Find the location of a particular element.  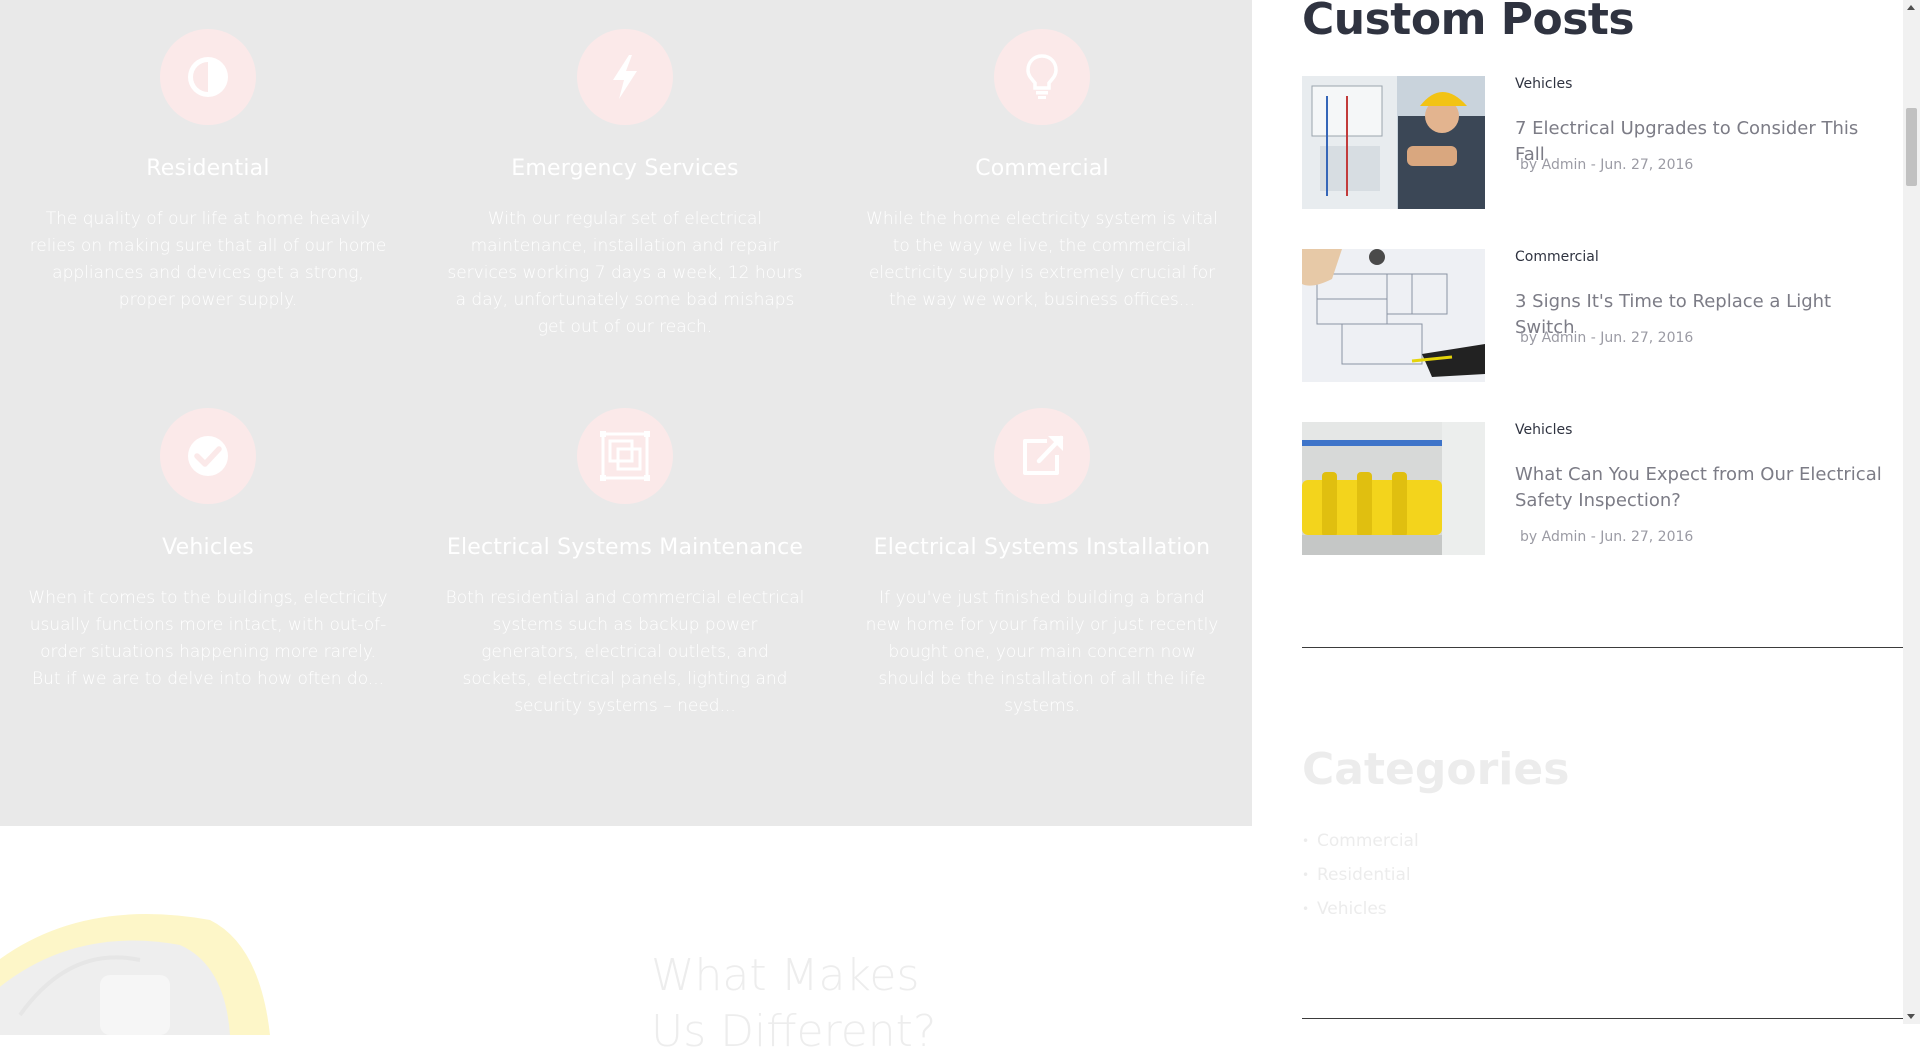

service-title: Electrical Systems Maintenance is located at coordinates (625, 547).